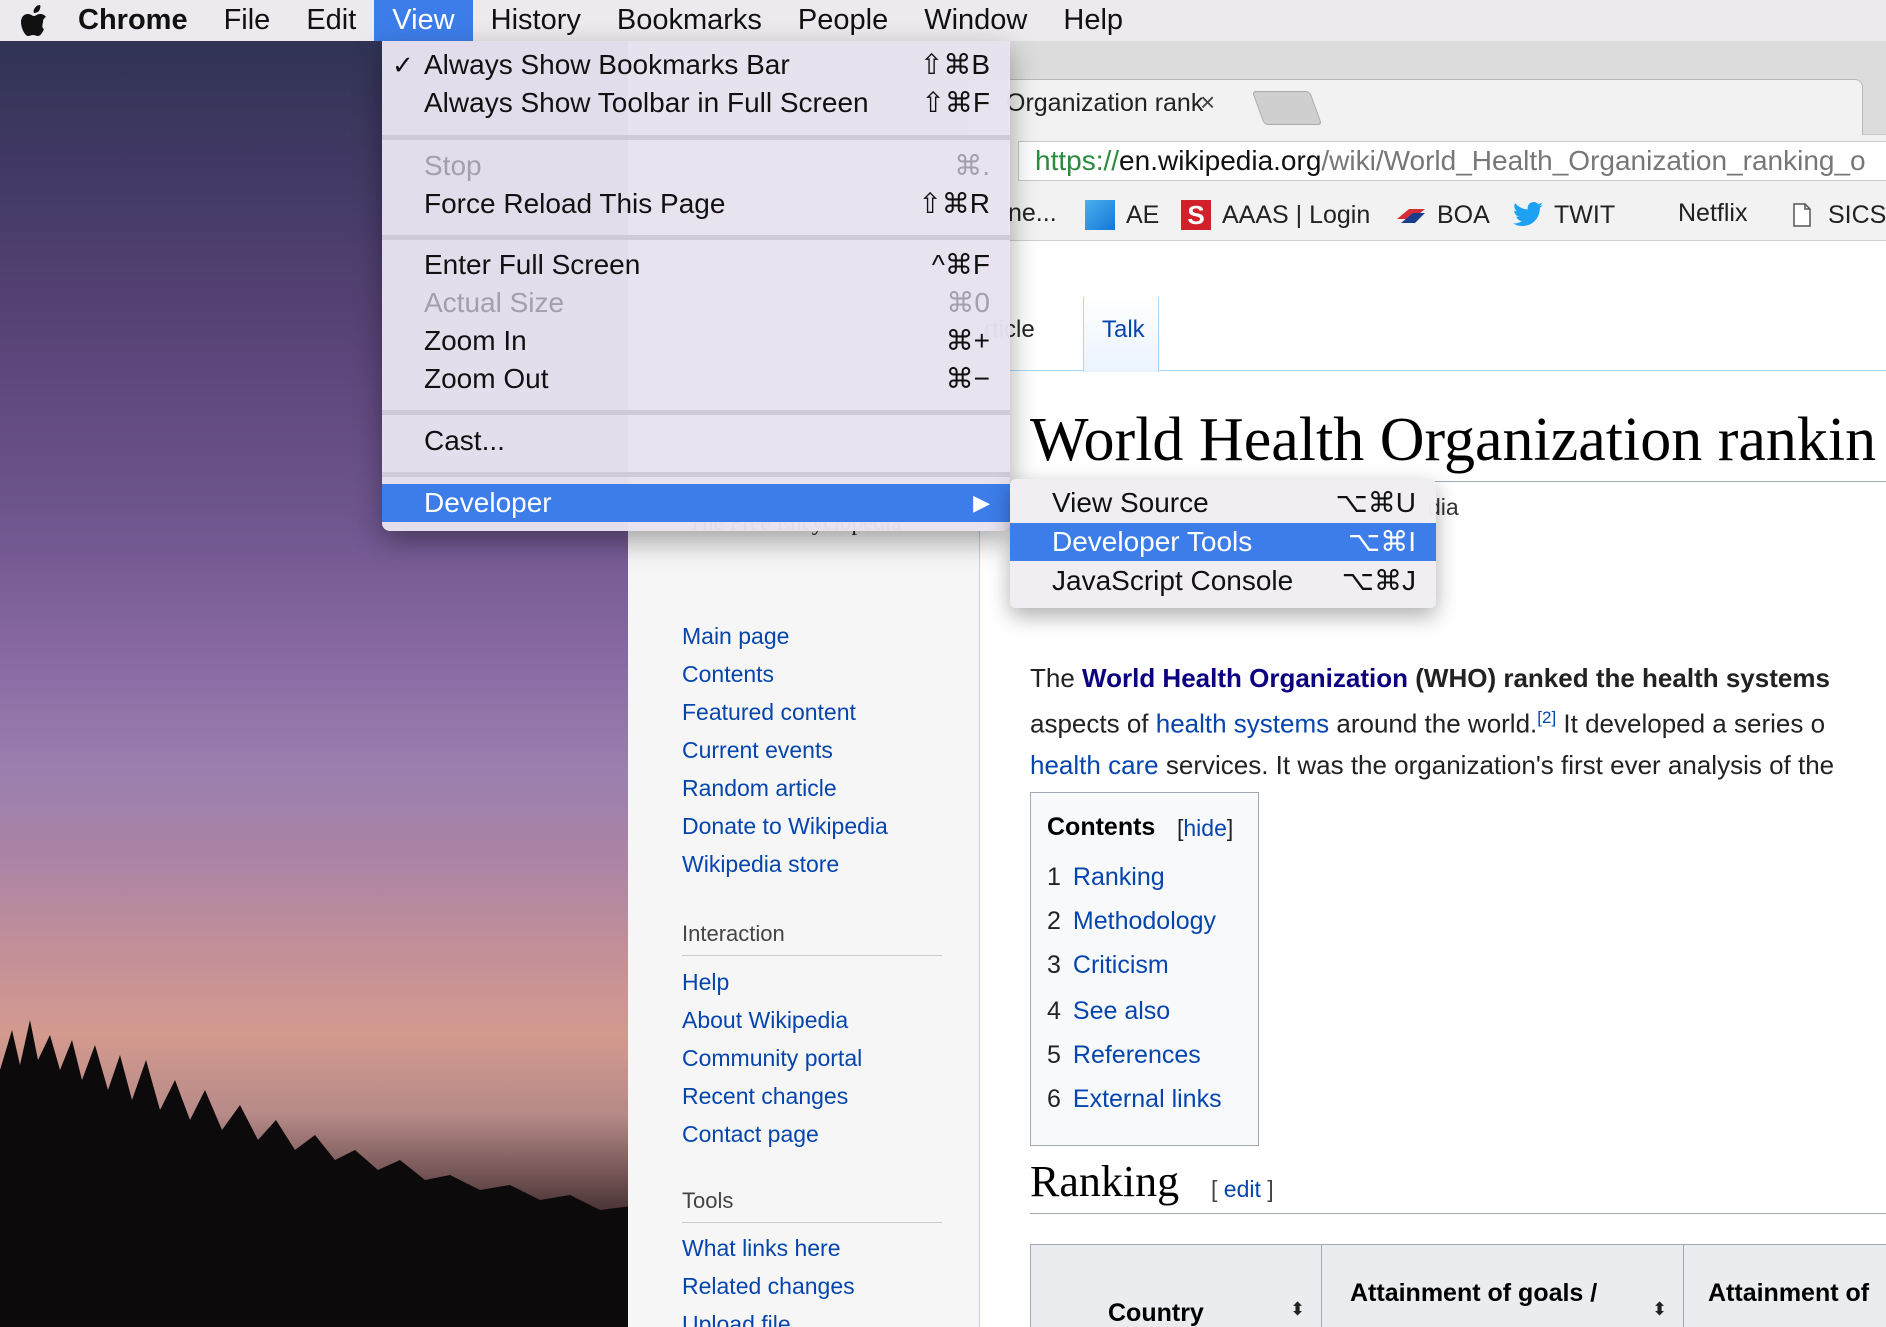 The height and width of the screenshot is (1327, 1886). Describe the element at coordinates (1528, 215) in the screenshot. I see `twitter-bird-icon` at that location.